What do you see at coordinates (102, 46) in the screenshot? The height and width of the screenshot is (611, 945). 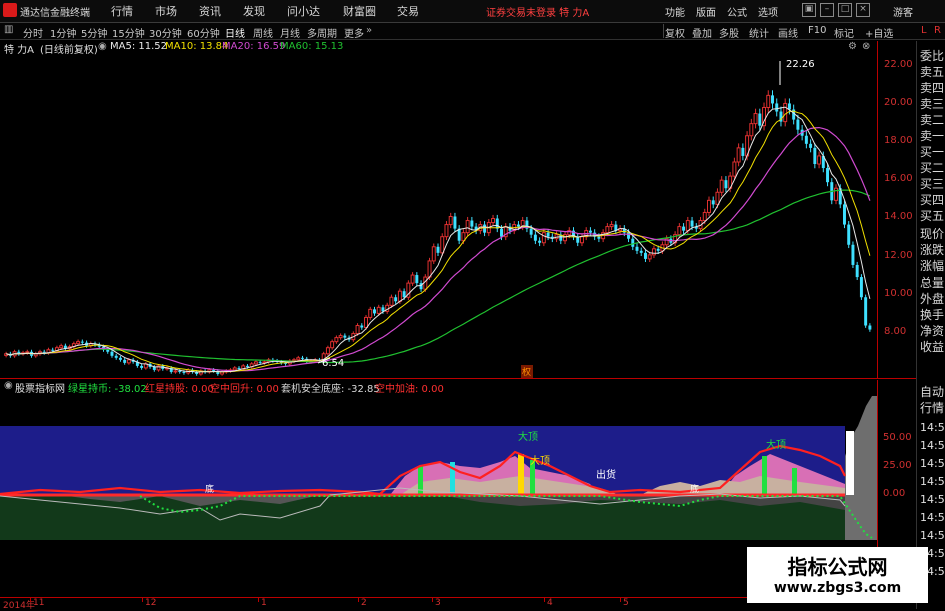 I see `ma-settings-icon: ◉` at bounding box center [102, 46].